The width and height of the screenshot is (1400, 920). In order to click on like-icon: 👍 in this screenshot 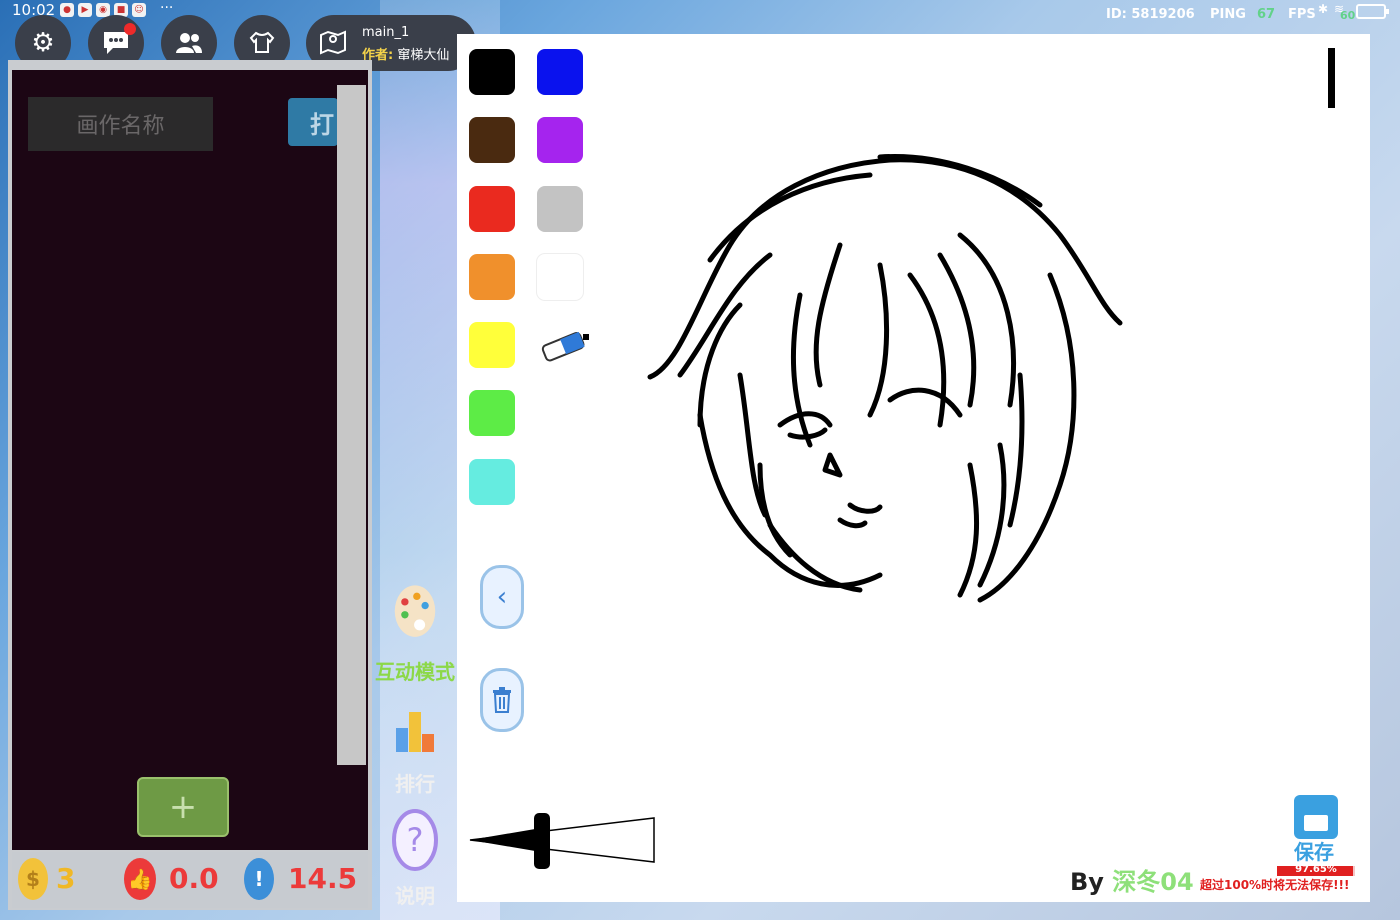, I will do `click(140, 879)`.